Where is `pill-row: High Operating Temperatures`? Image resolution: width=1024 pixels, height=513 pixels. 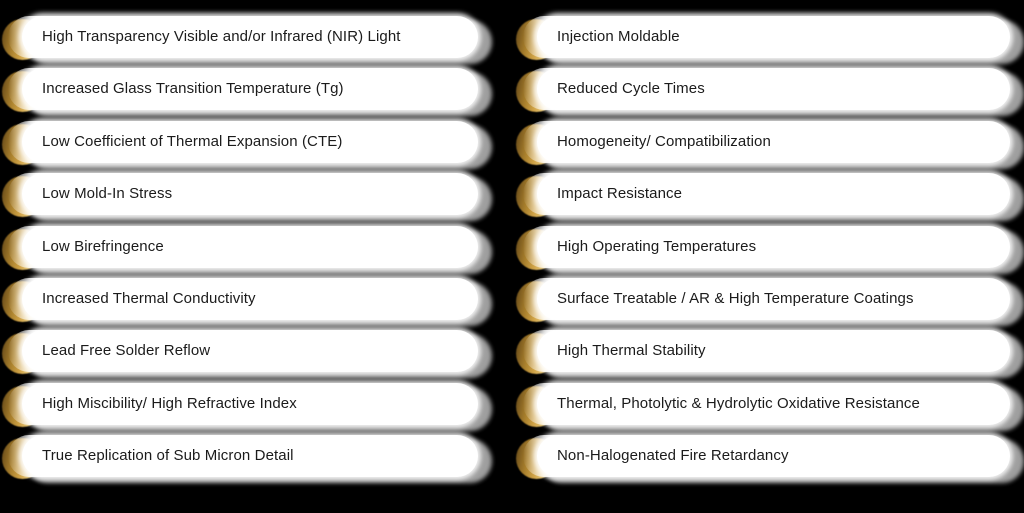 pill-row: High Operating Temperatures is located at coordinates (768, 250).